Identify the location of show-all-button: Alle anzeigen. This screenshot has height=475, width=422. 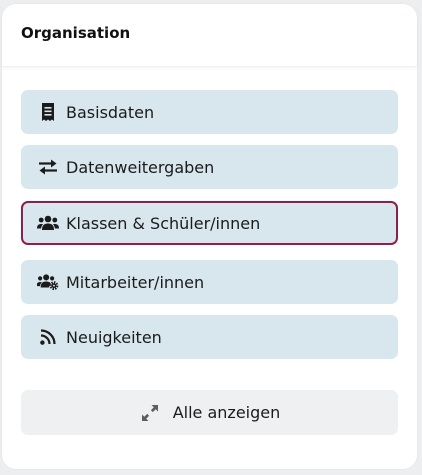
(209, 412).